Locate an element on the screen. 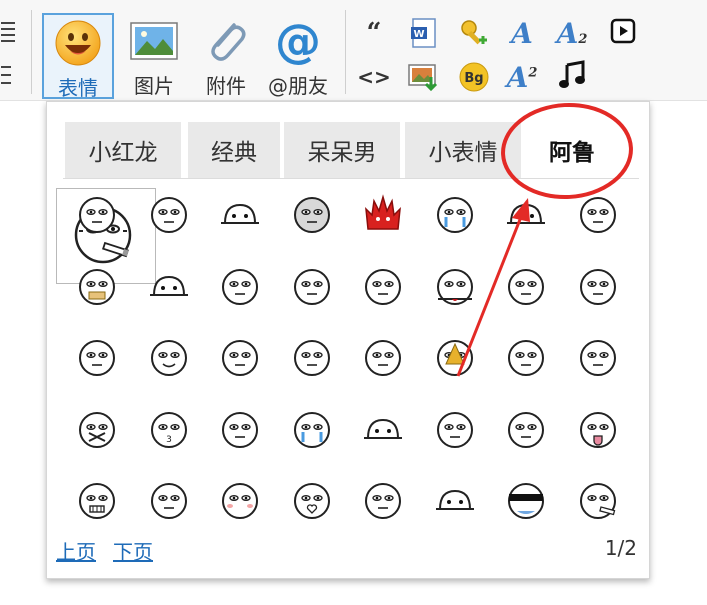 This screenshot has width=707, height=605. aru-smile-icon is located at coordinates (169, 357).